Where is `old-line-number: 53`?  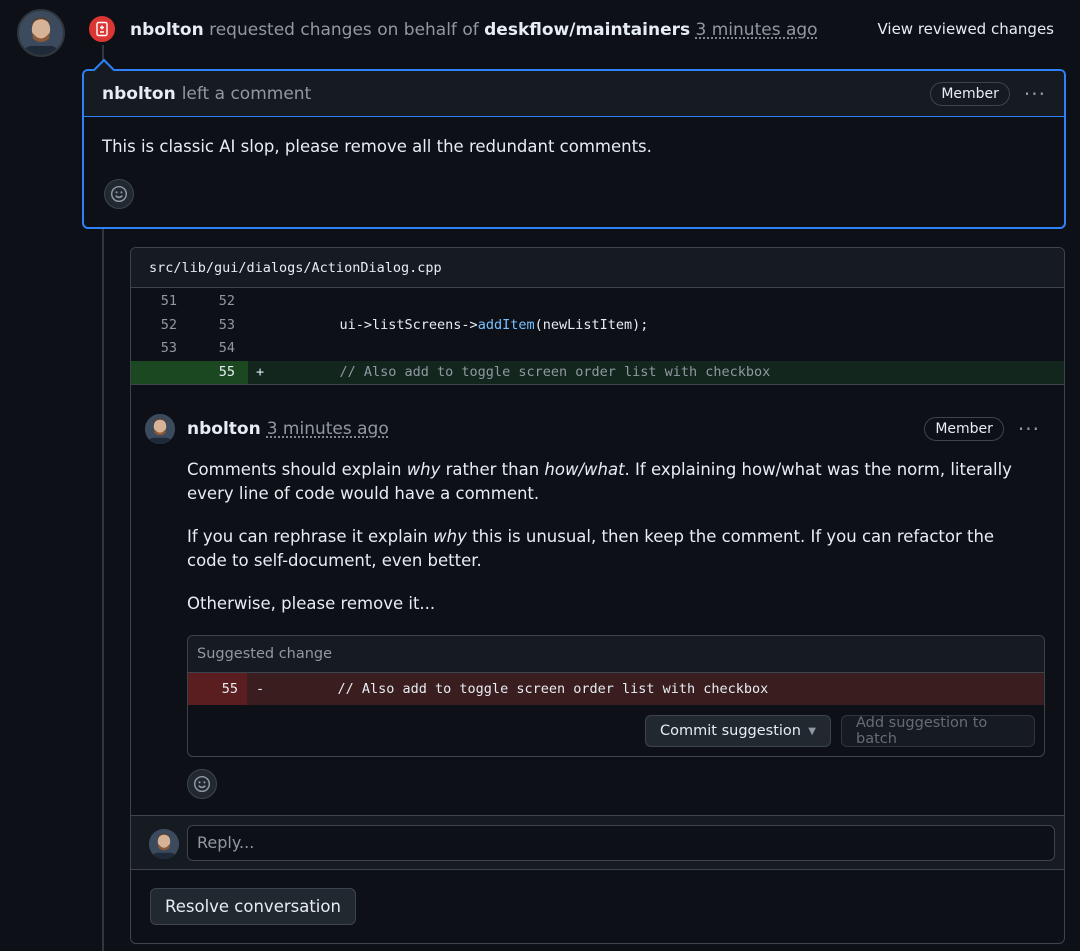
old-line-number: 53 is located at coordinates (168, 348).